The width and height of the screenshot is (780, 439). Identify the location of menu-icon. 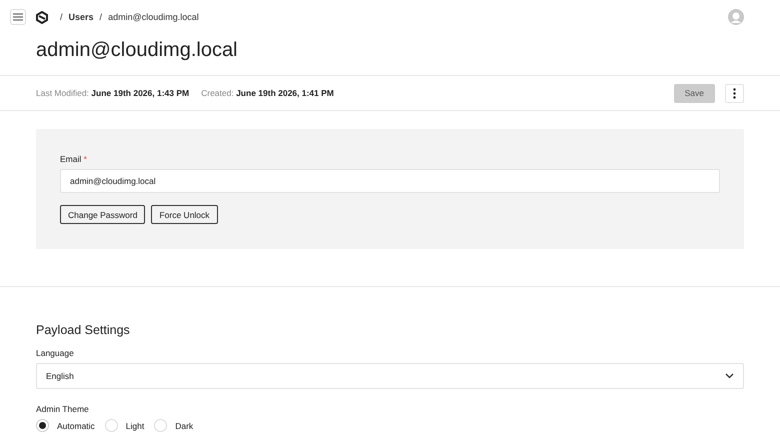
(18, 17).